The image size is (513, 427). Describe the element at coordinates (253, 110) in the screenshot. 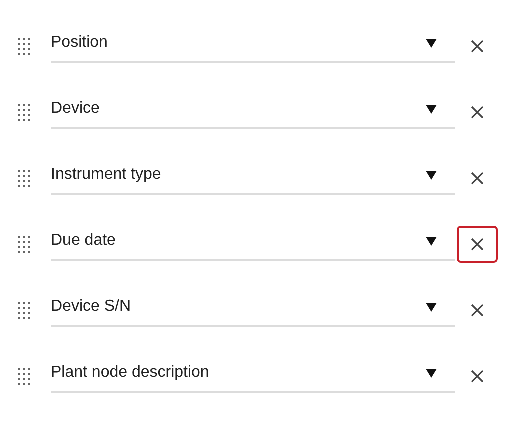

I see `field-select: Device` at that location.